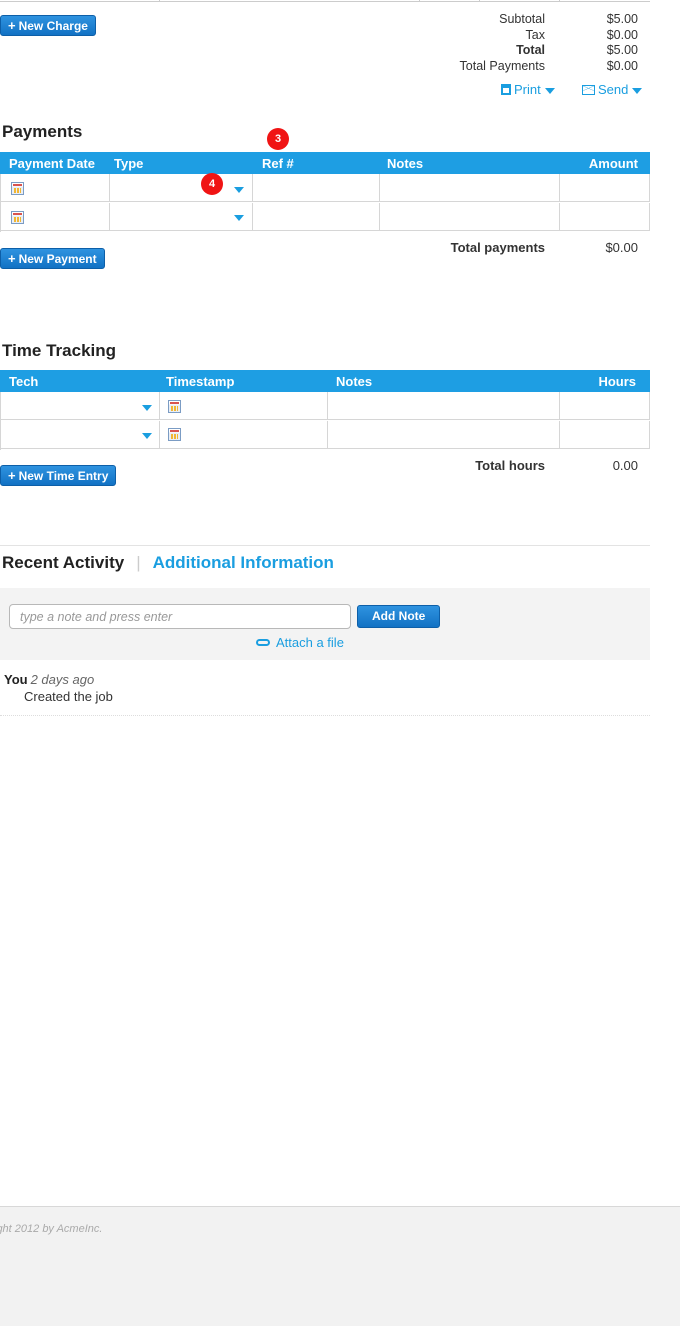 The width and height of the screenshot is (680, 1326). I want to click on envelope-icon, so click(588, 90).